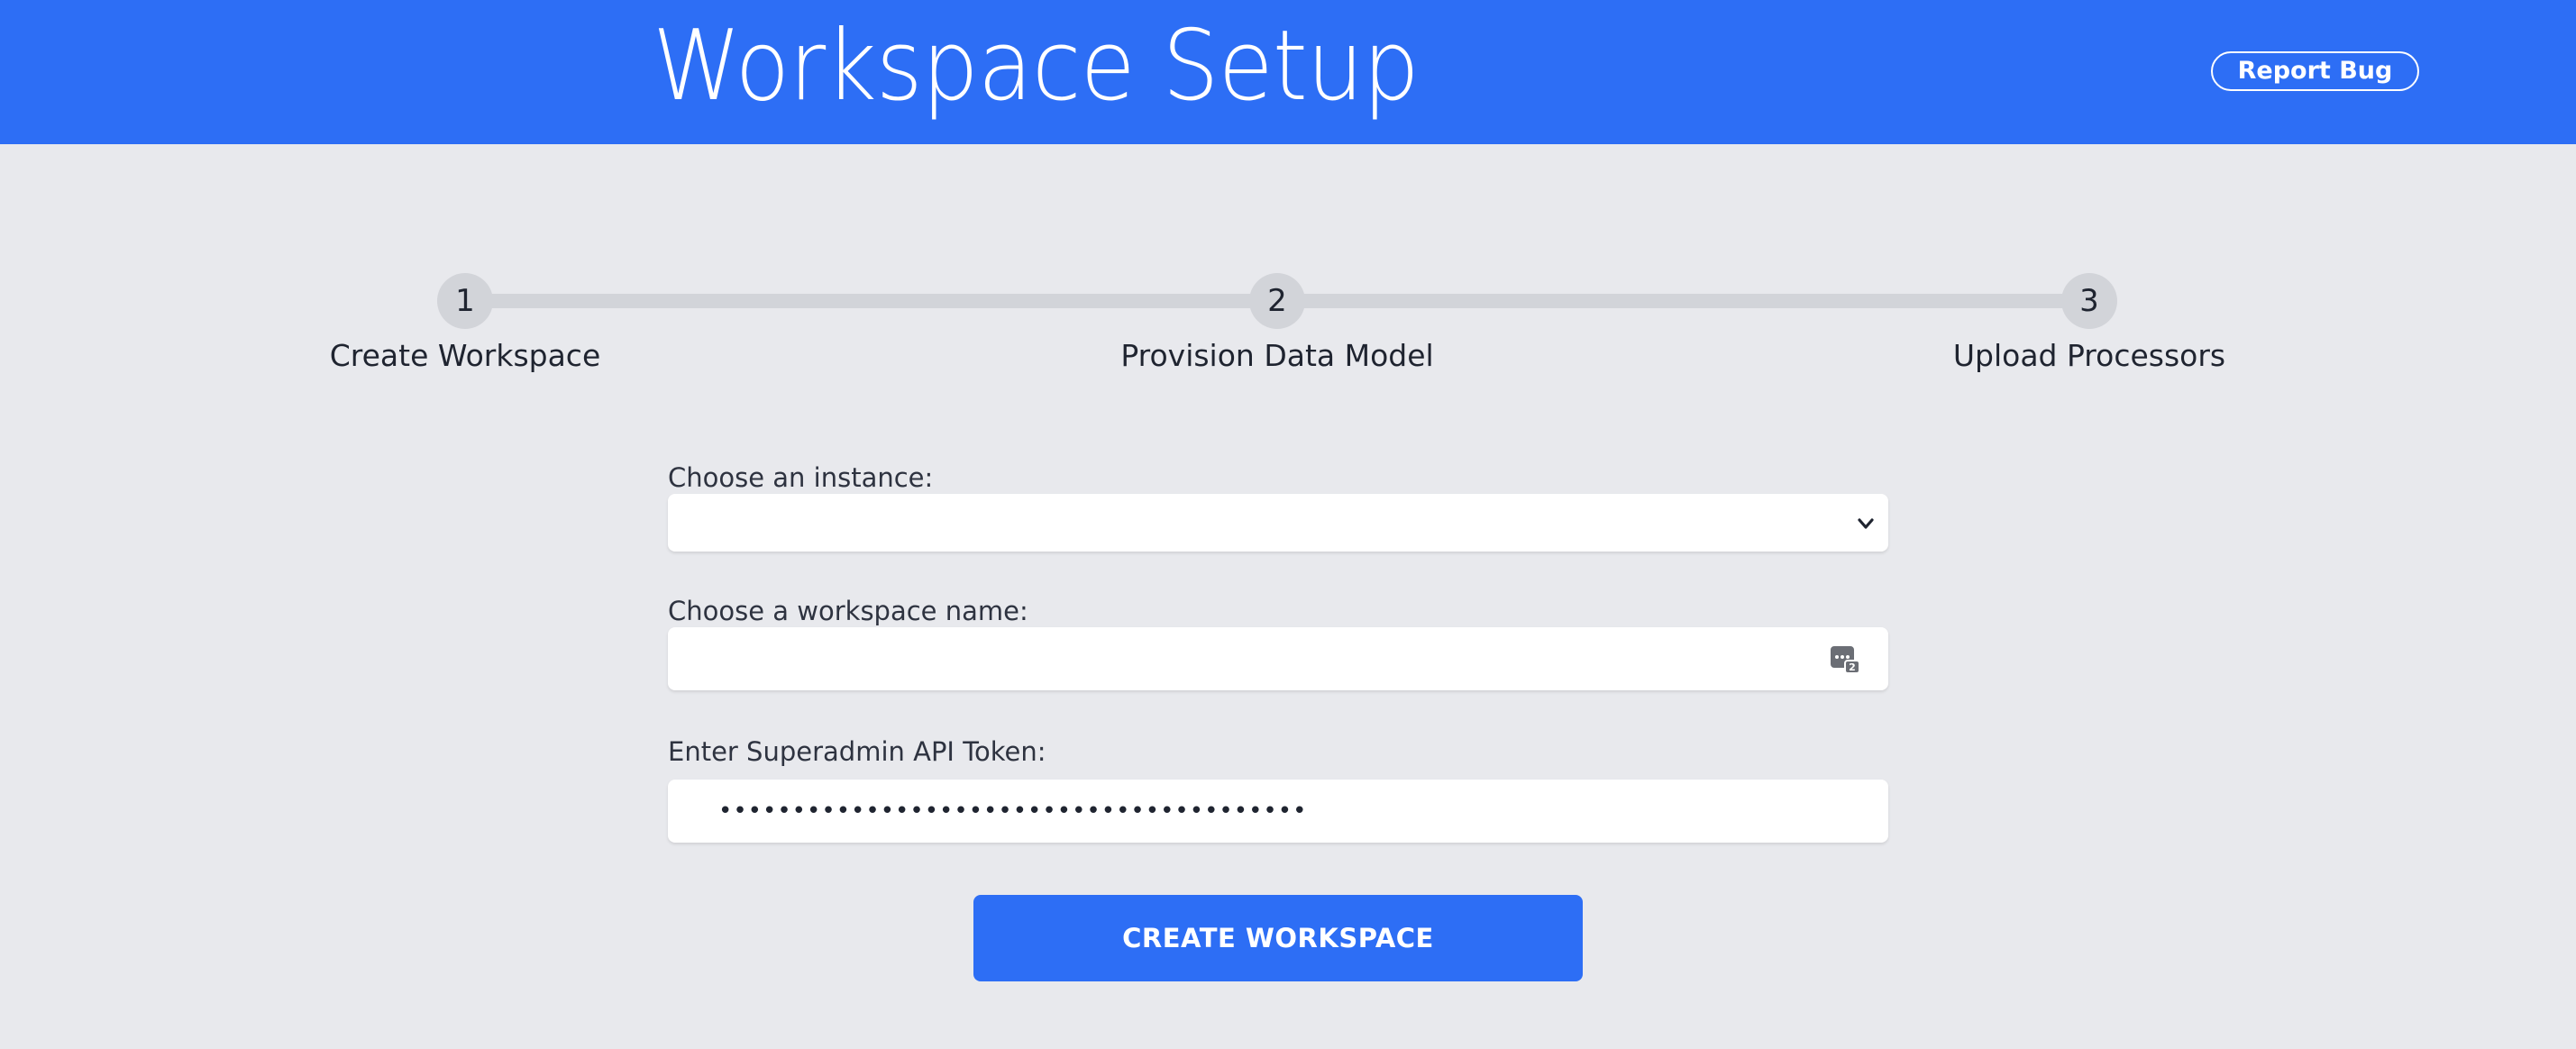  I want to click on workspace-name-input, so click(1278, 658).